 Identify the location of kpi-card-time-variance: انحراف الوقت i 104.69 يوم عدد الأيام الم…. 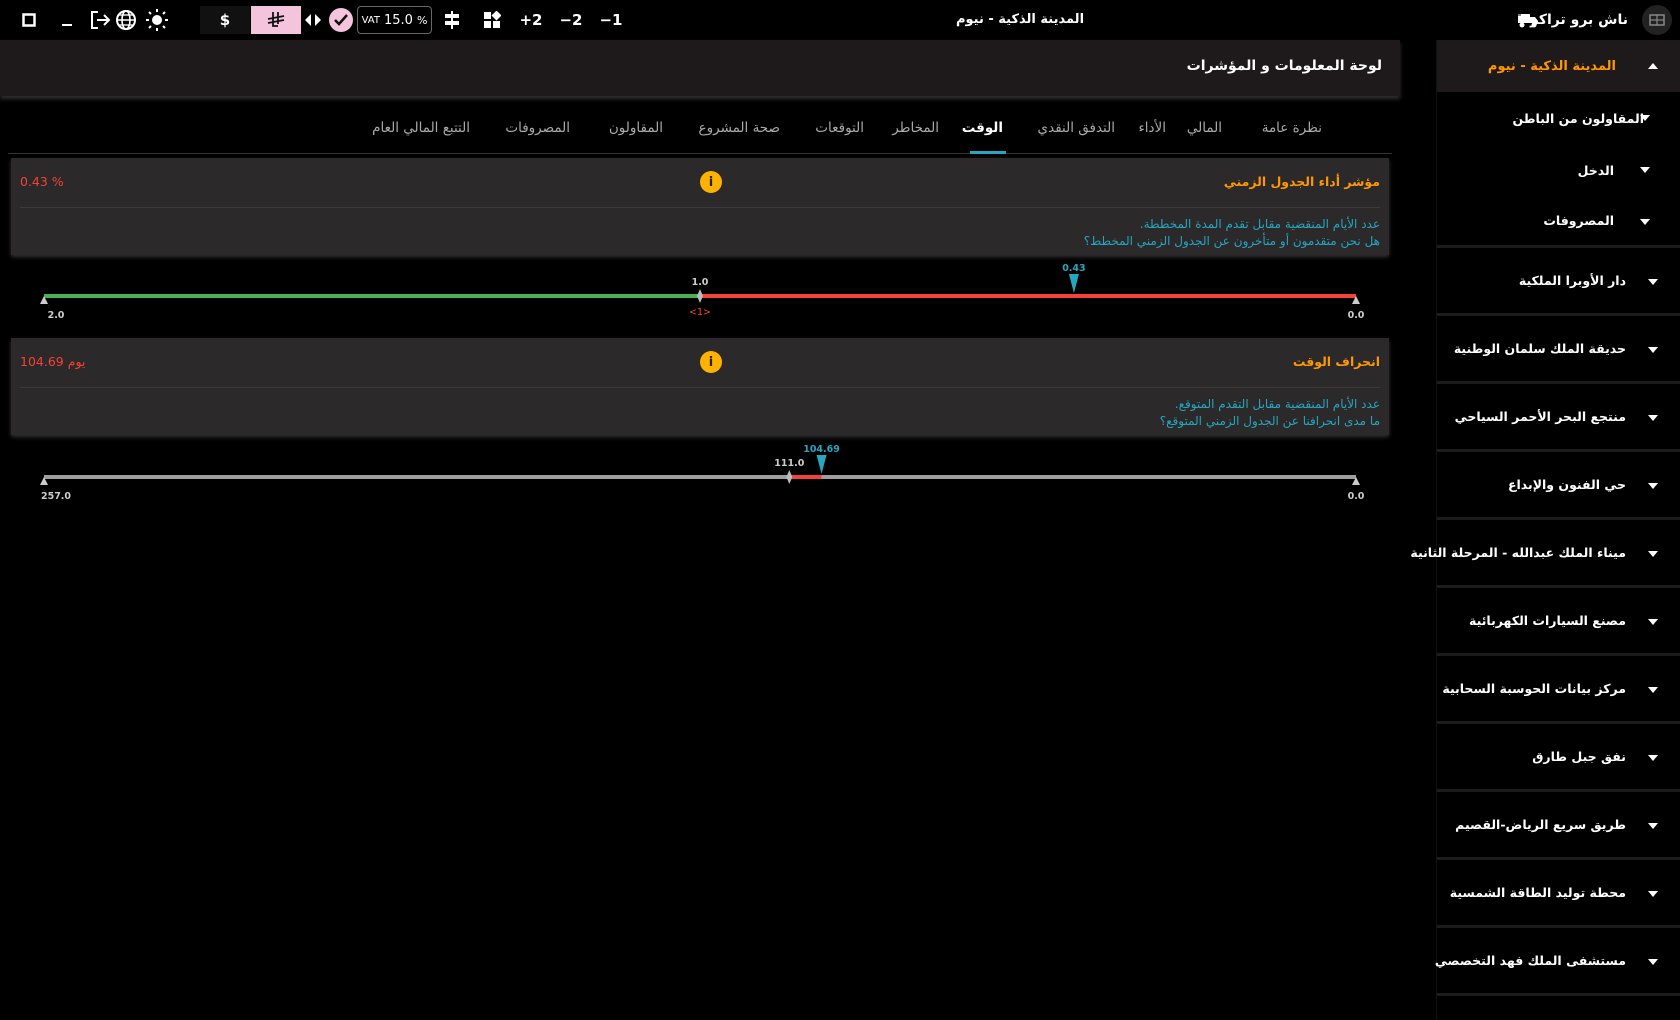
(700, 386).